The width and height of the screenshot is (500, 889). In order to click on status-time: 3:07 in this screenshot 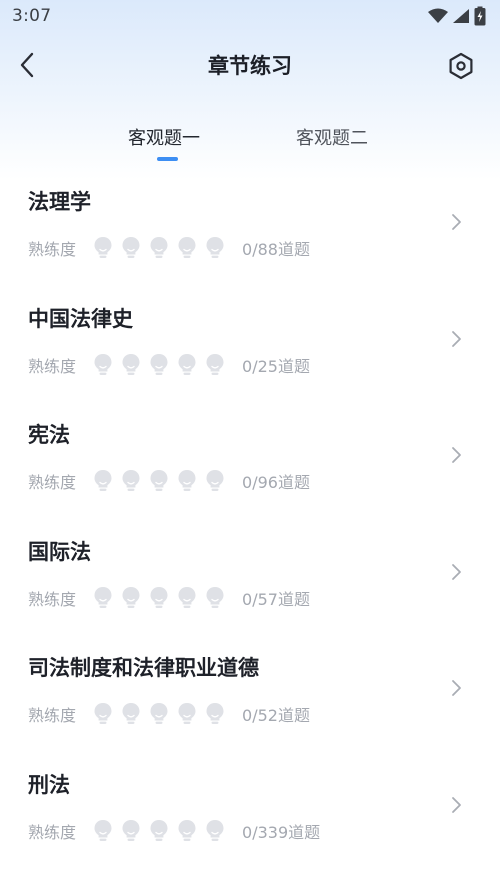, I will do `click(32, 16)`.